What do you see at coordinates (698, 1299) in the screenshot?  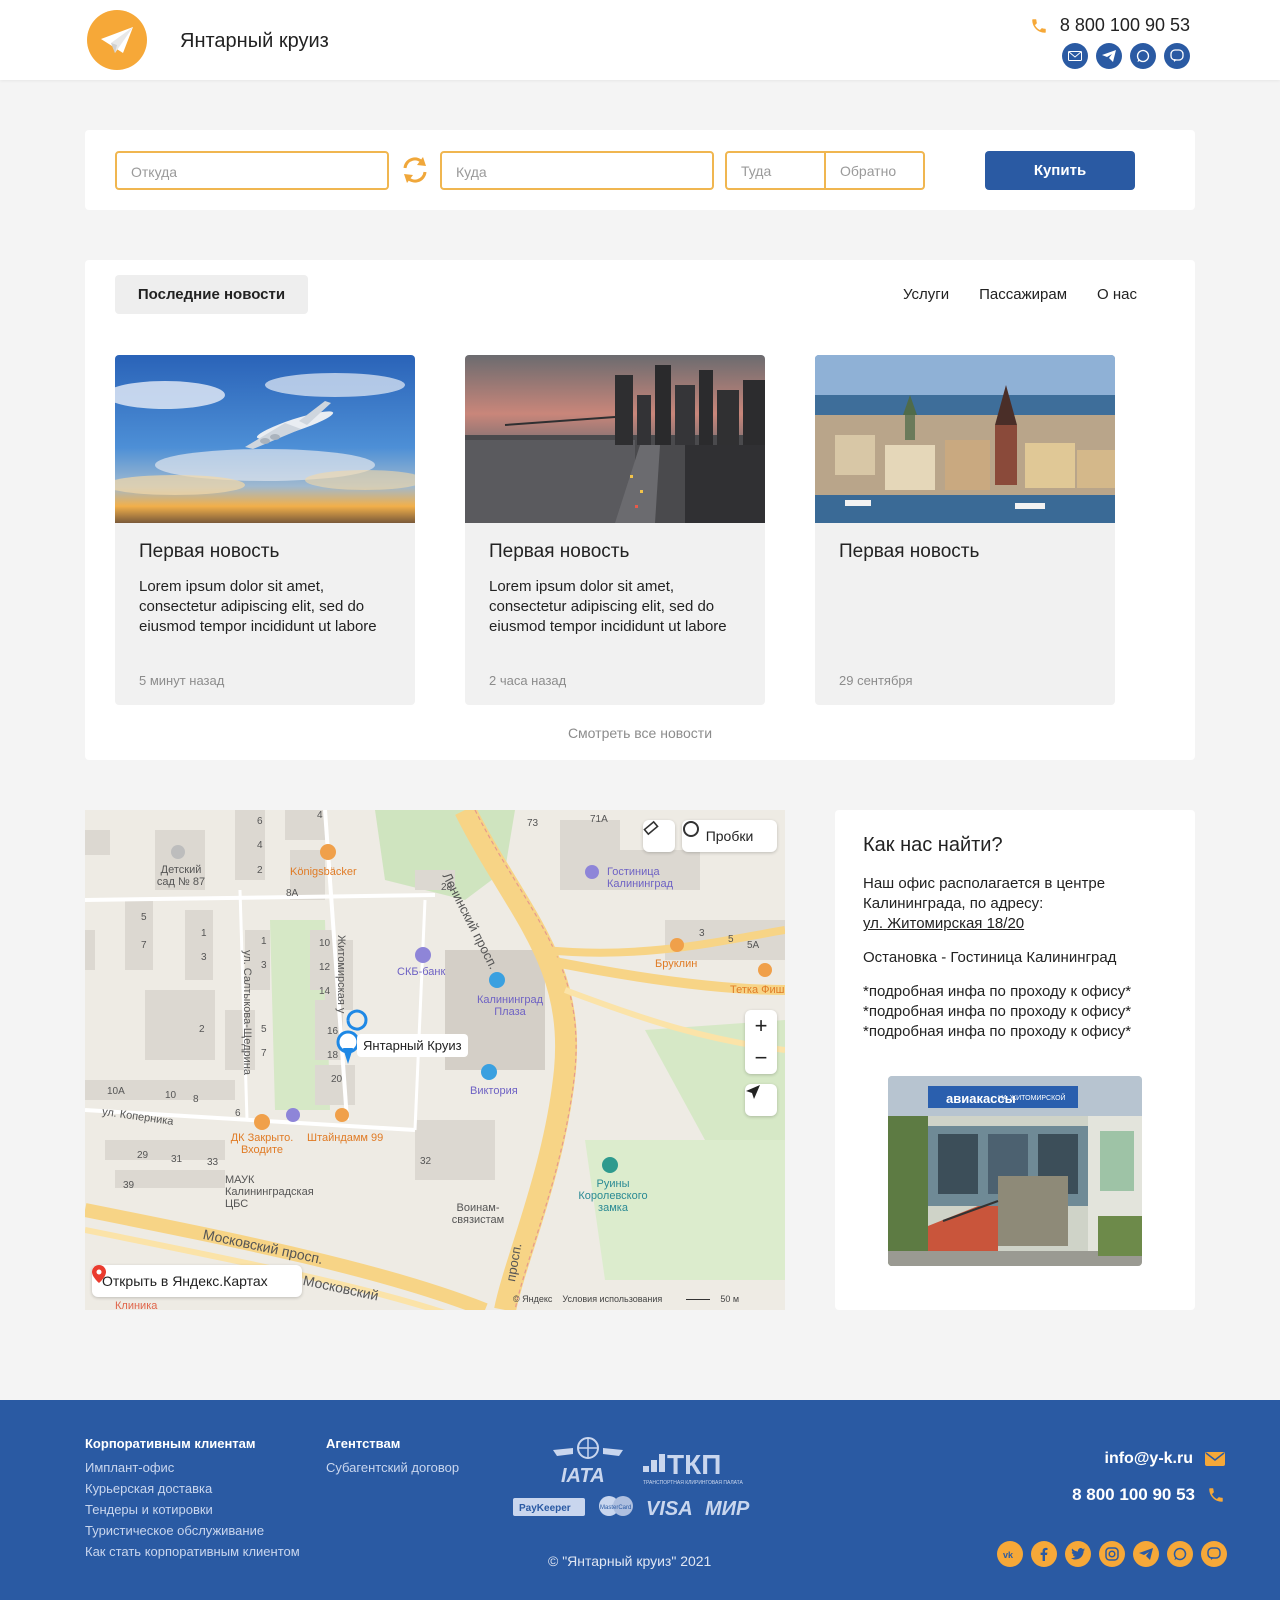 I see `scale-bar` at bounding box center [698, 1299].